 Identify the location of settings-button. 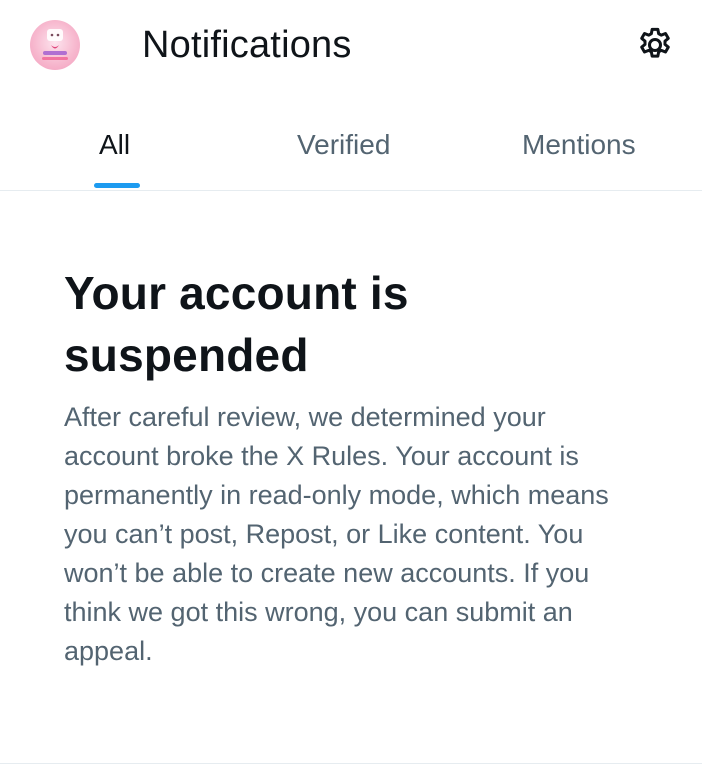
(655, 45).